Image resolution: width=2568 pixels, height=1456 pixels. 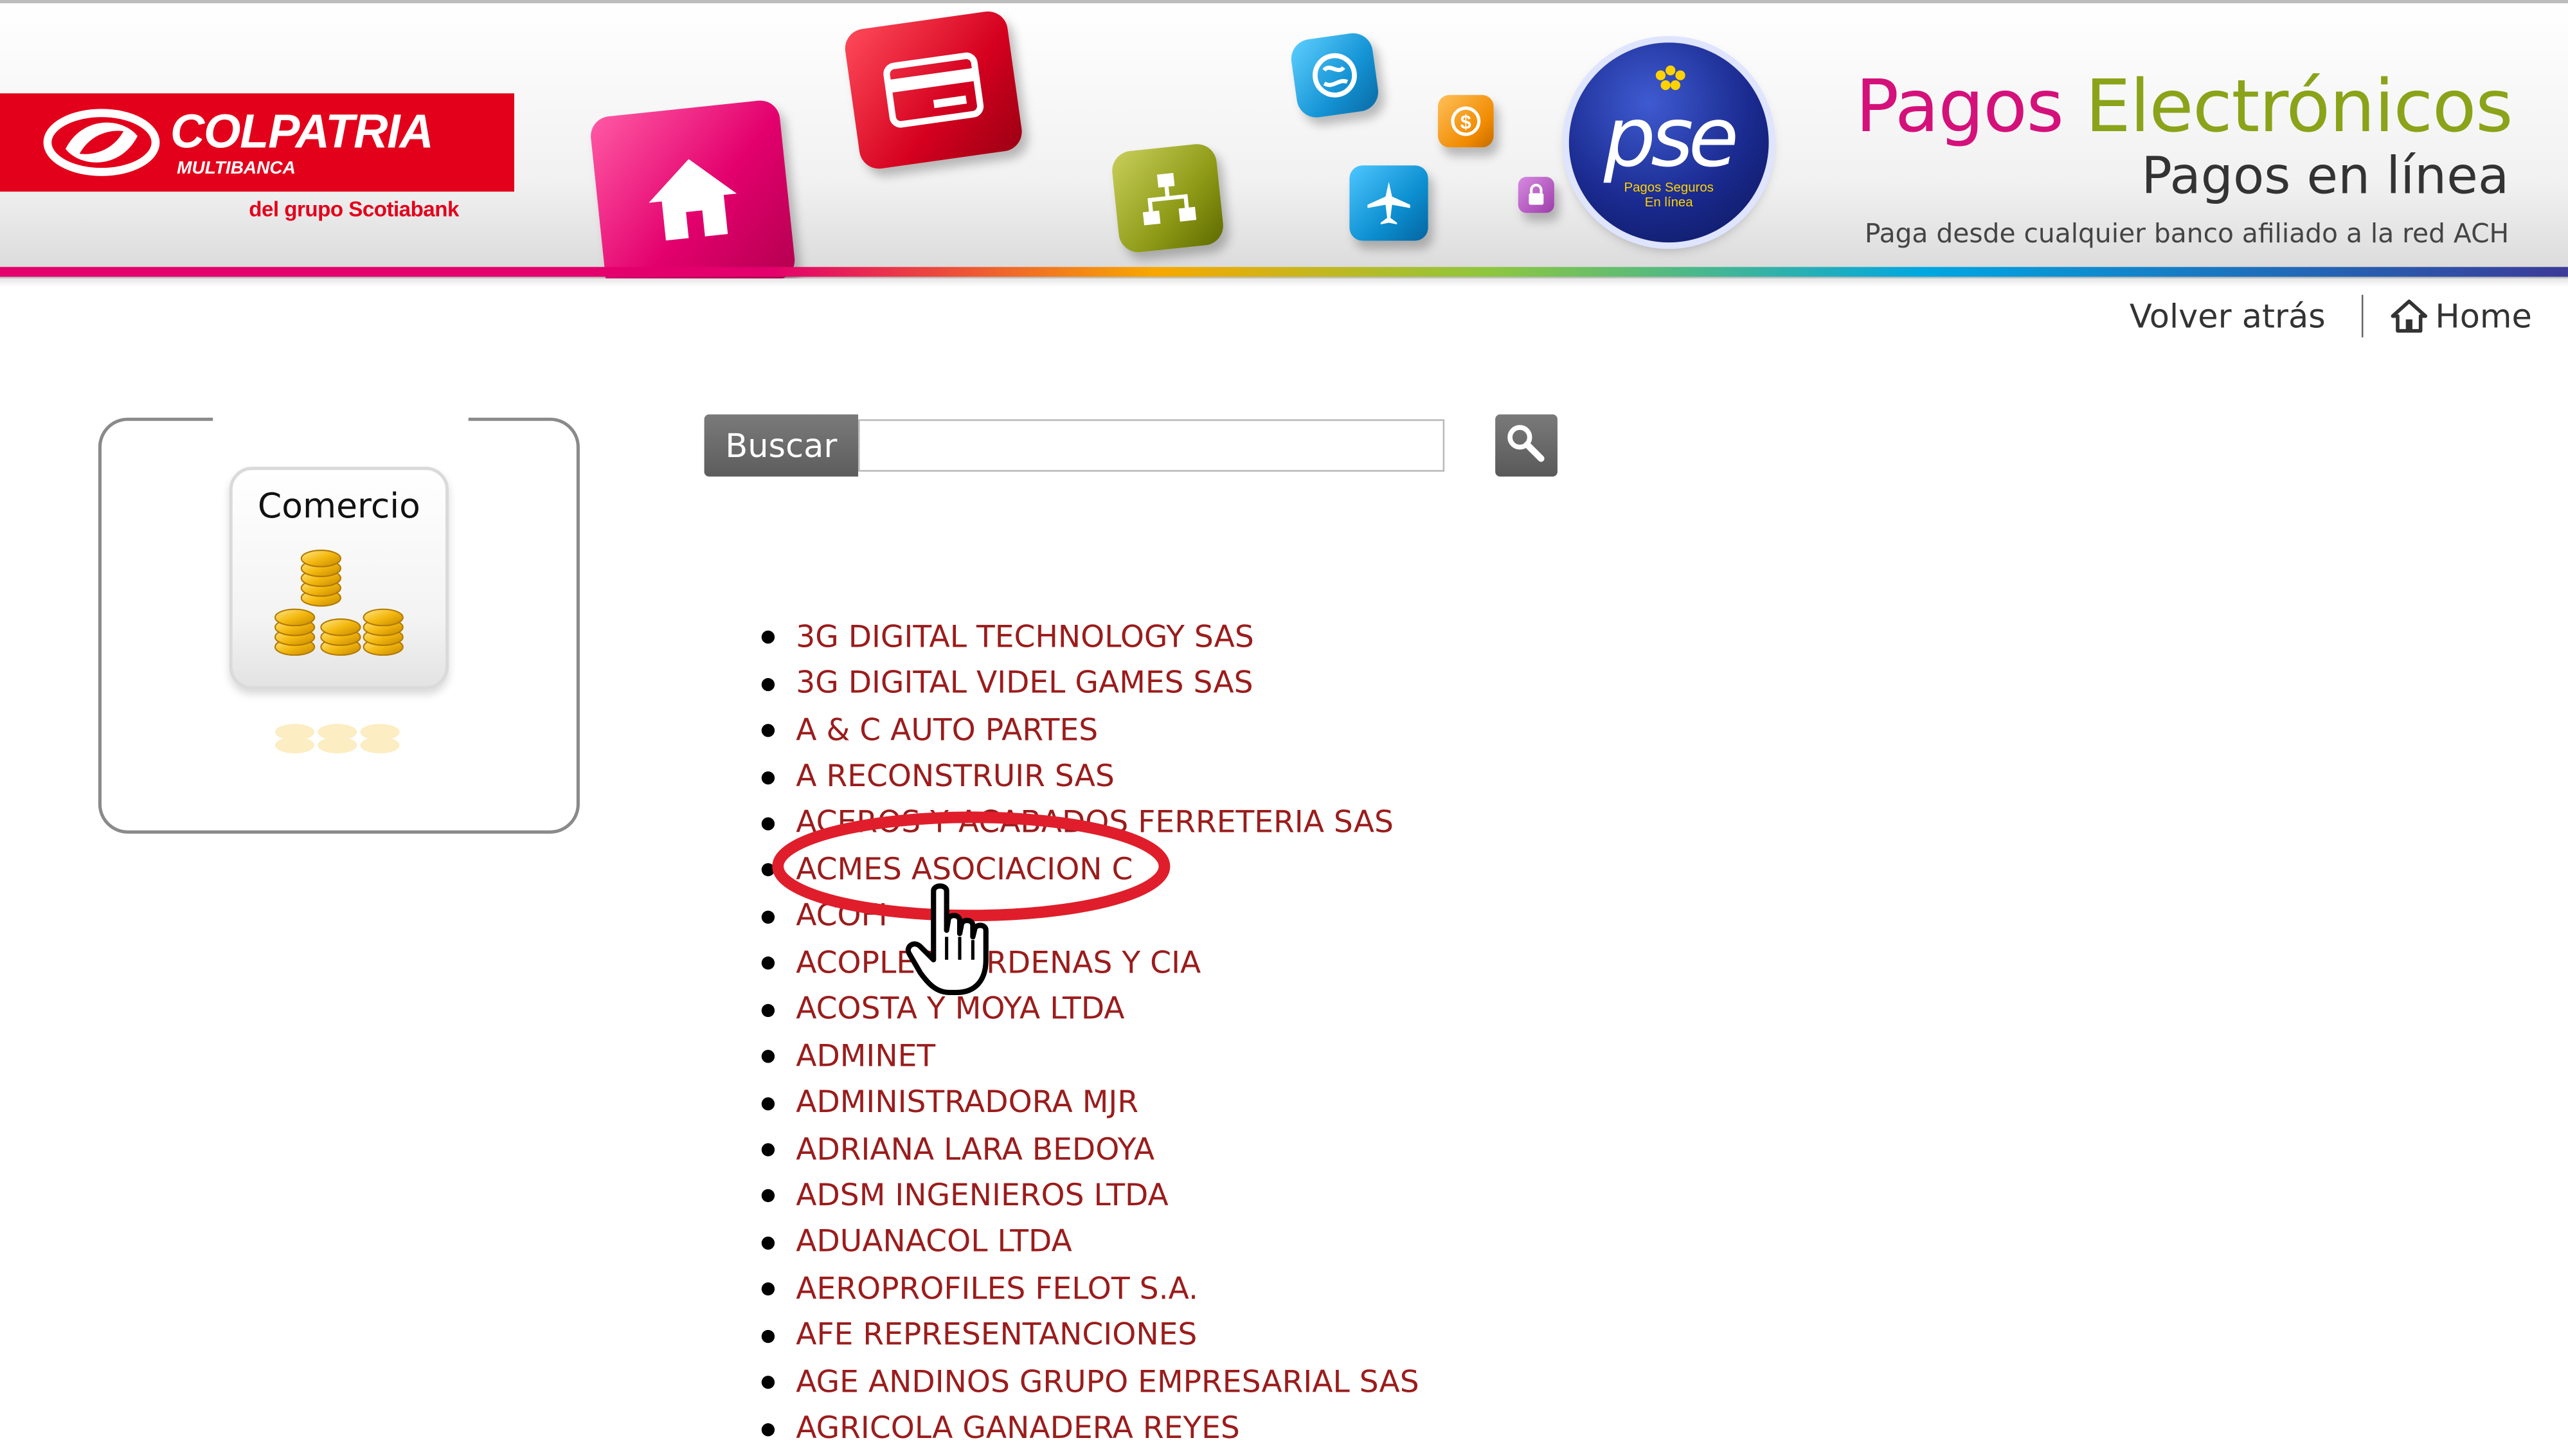 I want to click on merchant-link: ACOFI, so click(x=842, y=918).